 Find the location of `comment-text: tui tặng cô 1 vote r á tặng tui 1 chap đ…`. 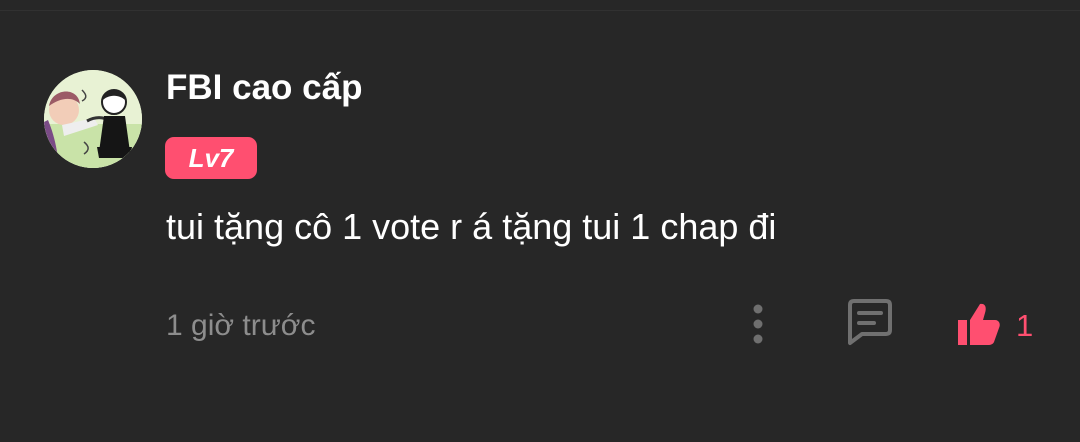

comment-text: tui tặng cô 1 vote r á tặng tui 1 chap đ… is located at coordinates (471, 226).